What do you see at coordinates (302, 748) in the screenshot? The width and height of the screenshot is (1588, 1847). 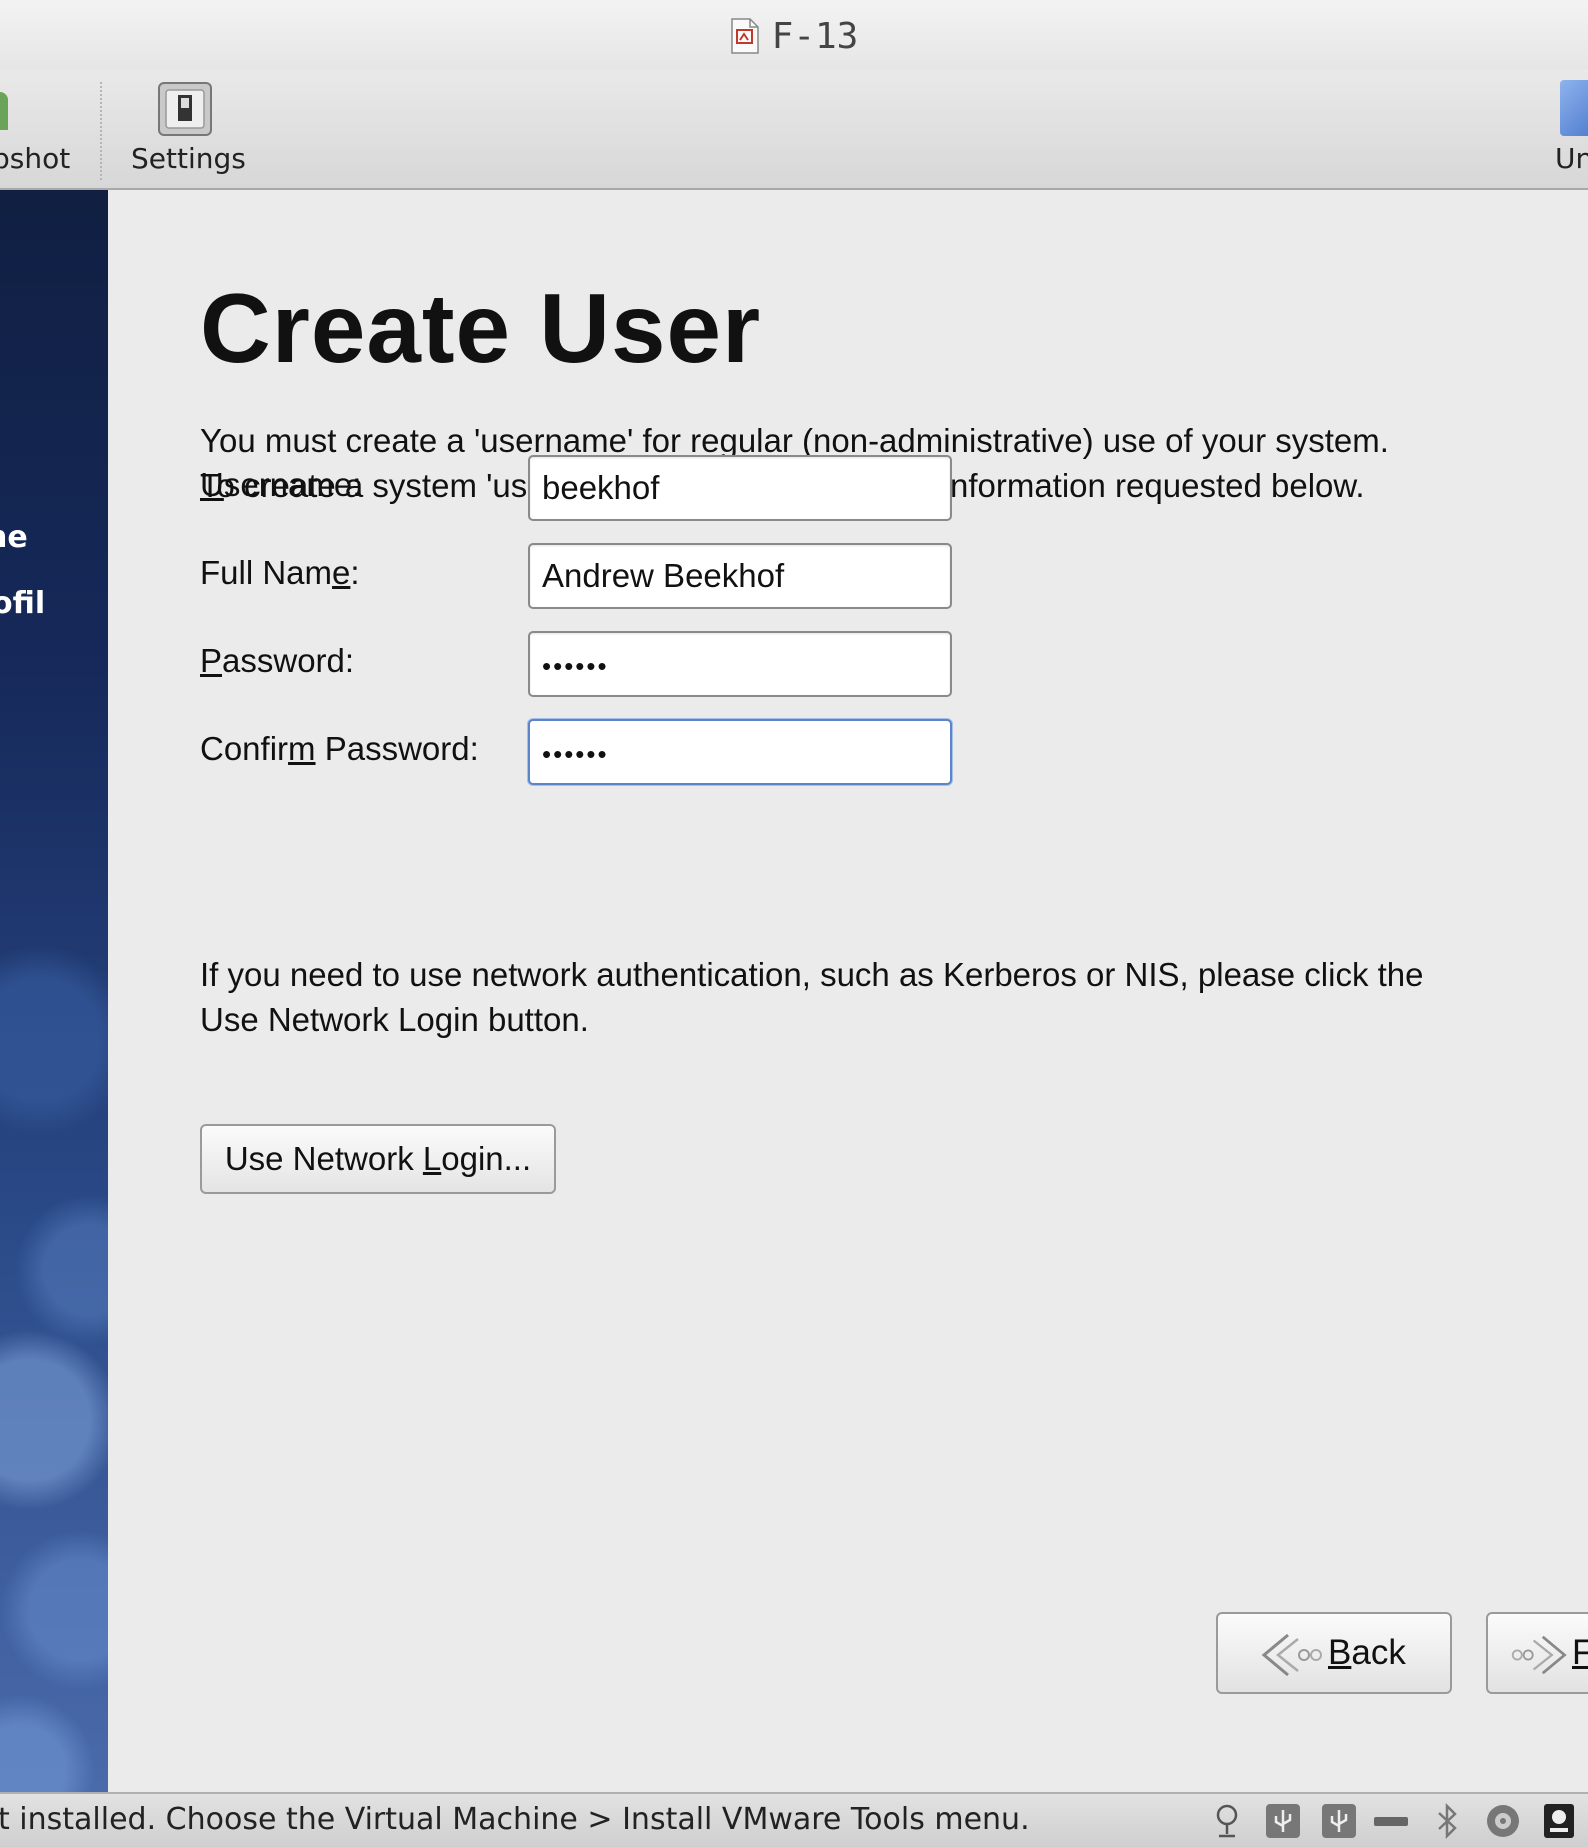 I see `mnemonic-letter: m` at bounding box center [302, 748].